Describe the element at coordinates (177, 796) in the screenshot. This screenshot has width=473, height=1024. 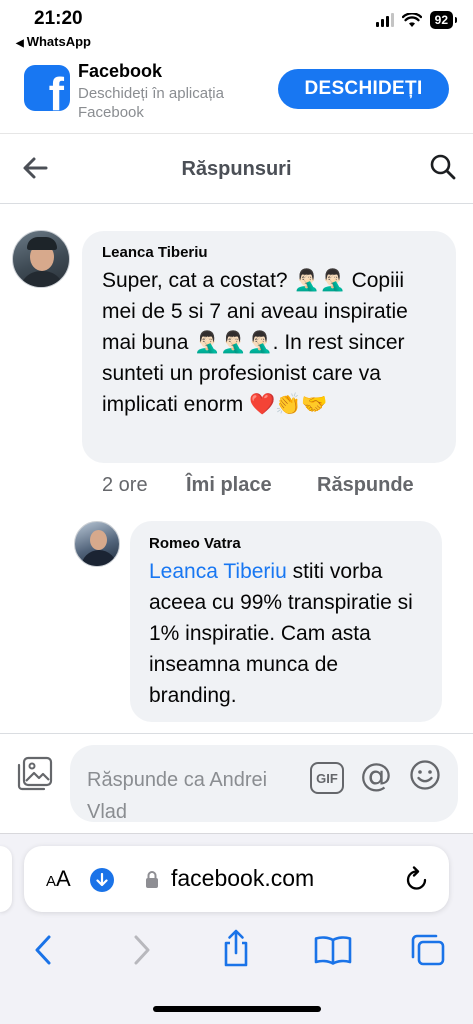
I see `reply-placeholder: Răspunde ca Andrei Vlad` at that location.